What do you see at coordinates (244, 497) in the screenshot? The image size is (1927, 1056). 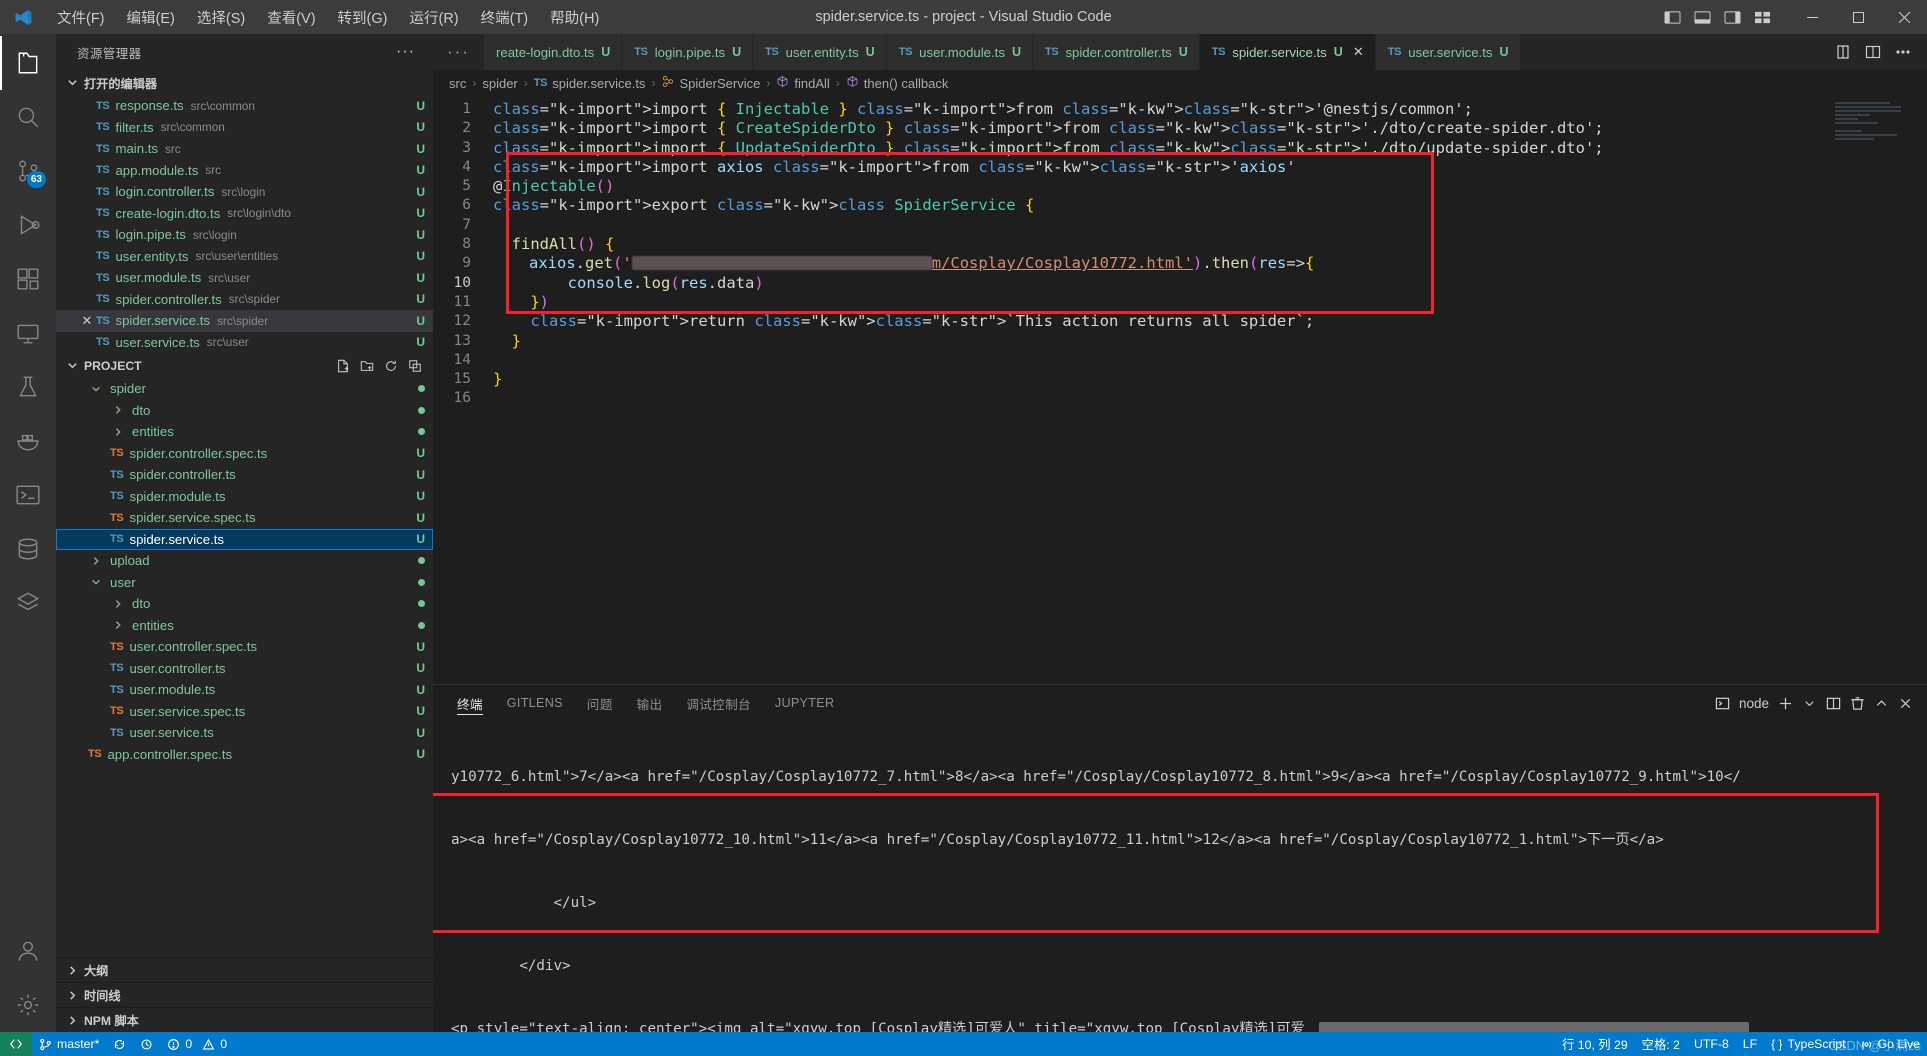 I see `tree-file-row: TS spider.module.ts U` at bounding box center [244, 497].